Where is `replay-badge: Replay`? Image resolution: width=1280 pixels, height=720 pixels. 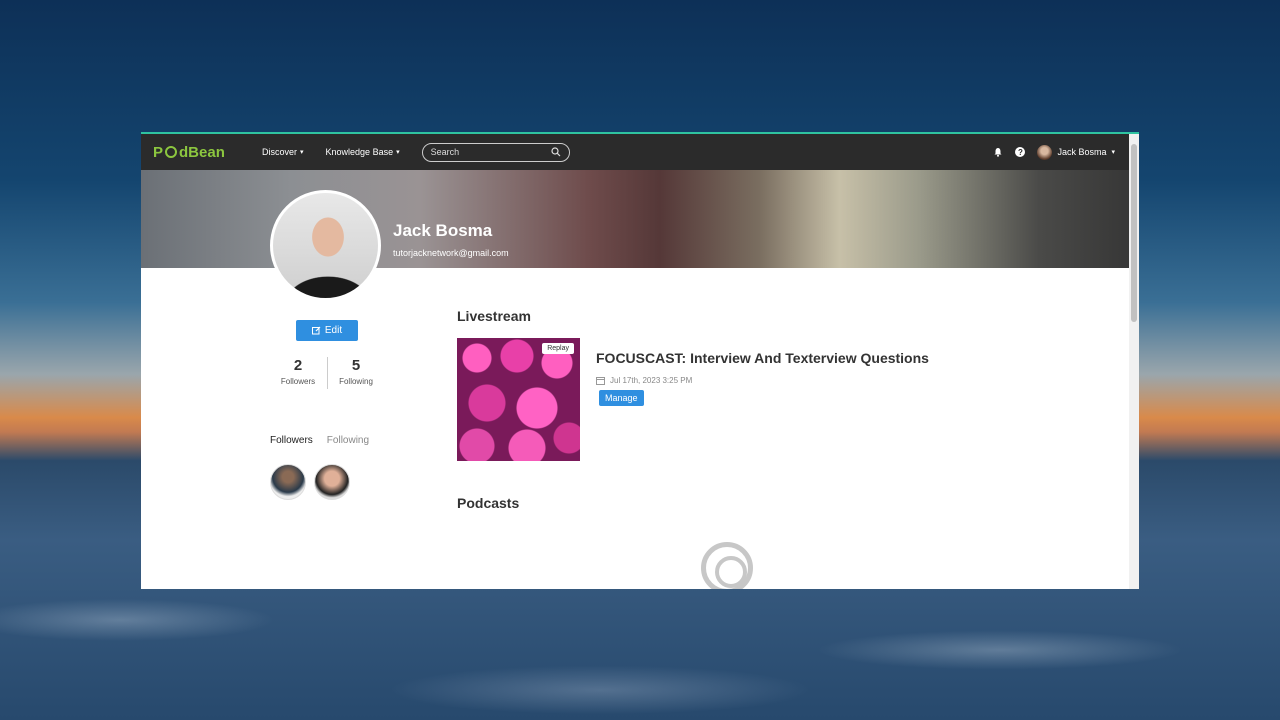 replay-badge: Replay is located at coordinates (558, 348).